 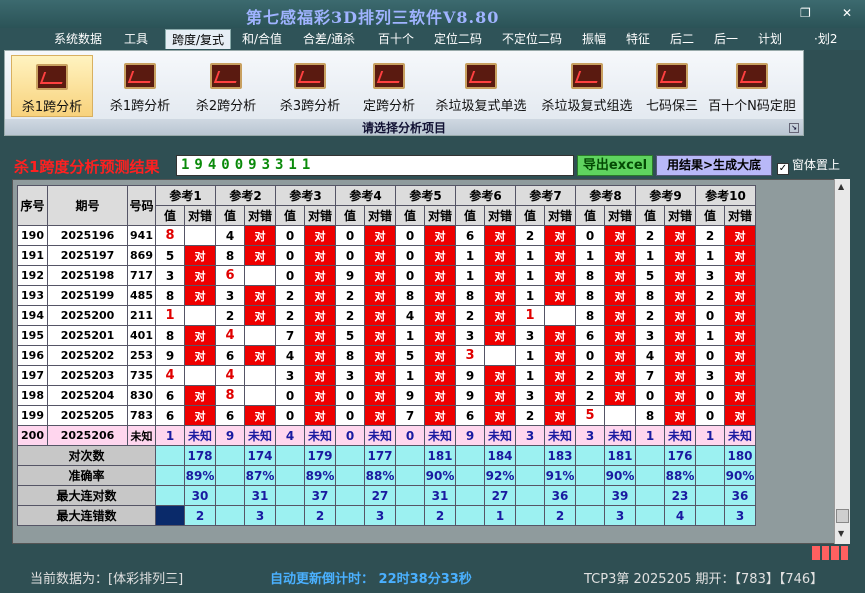 What do you see at coordinates (752, 86) in the screenshot?
I see `ribbon-button-8: 百十个N码定胆` at bounding box center [752, 86].